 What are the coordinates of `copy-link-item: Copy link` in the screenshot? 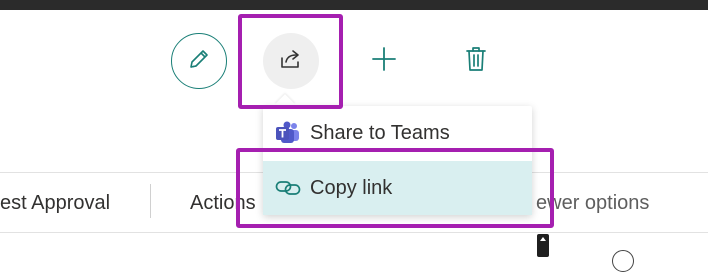 It's located at (397, 188).